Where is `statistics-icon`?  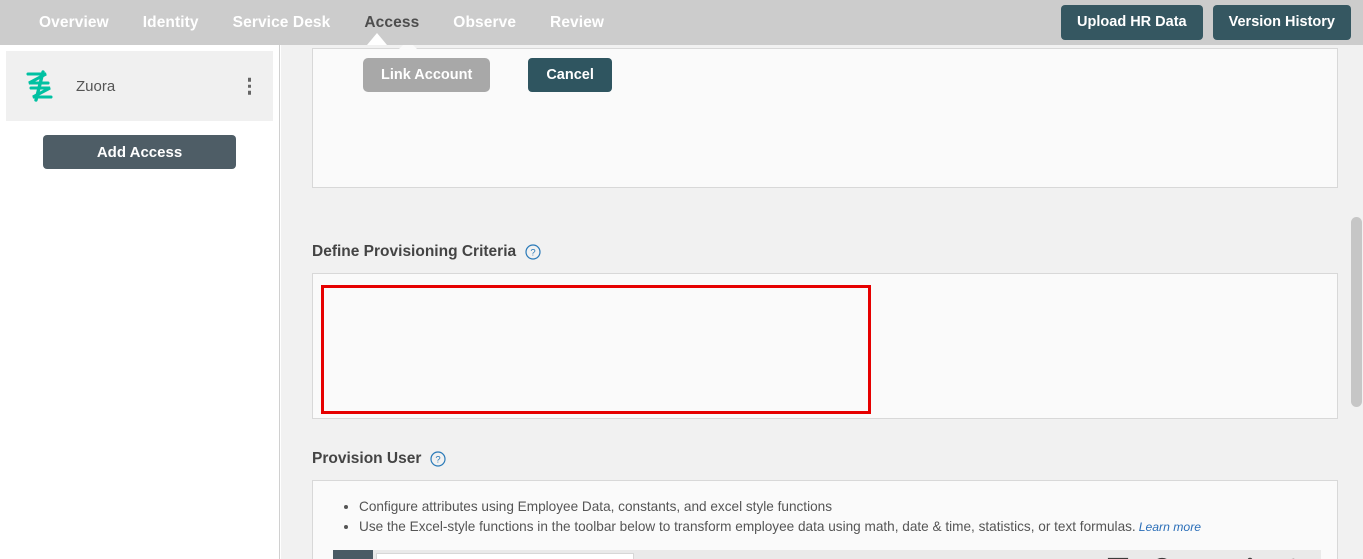
statistics-icon is located at coordinates (1250, 554).